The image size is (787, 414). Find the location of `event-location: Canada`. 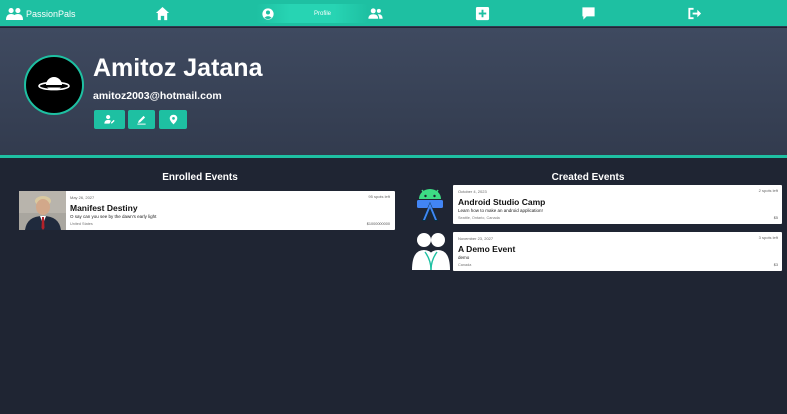

event-location: Canada is located at coordinates (465, 265).